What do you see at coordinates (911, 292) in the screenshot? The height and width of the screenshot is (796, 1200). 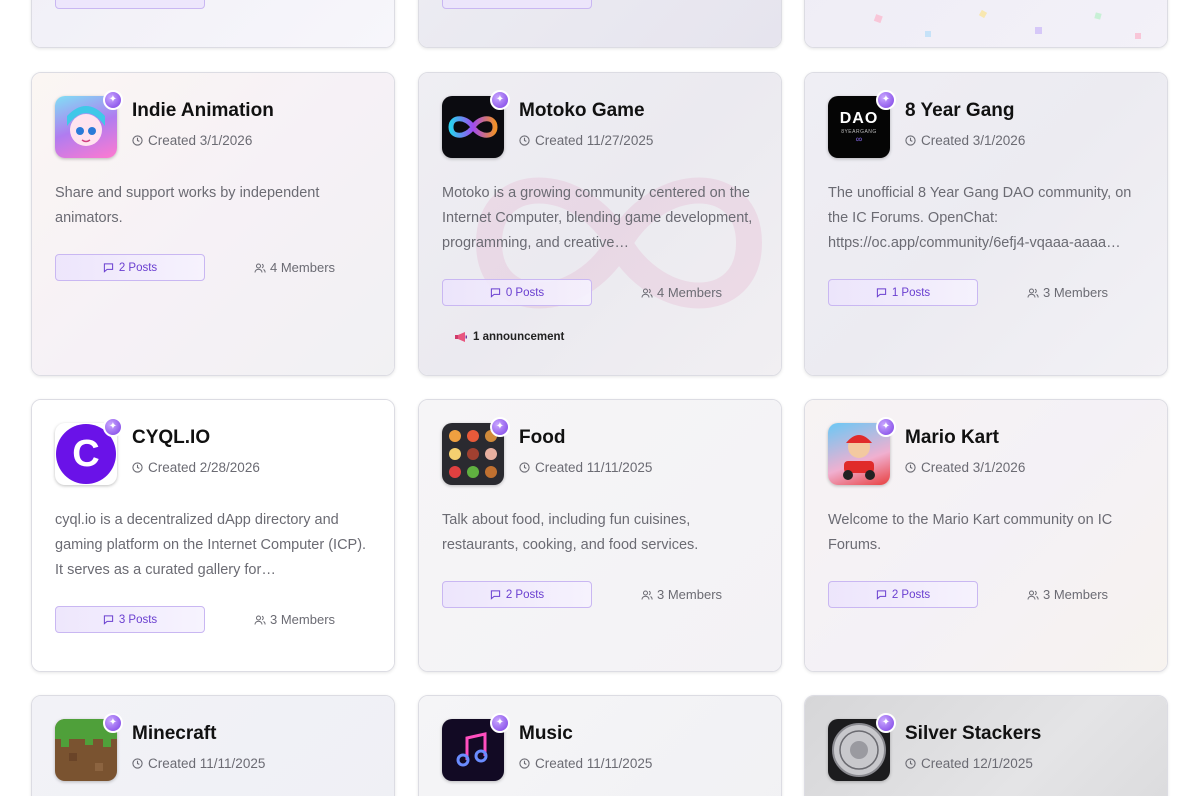 I see `posts-count: 1 Posts` at bounding box center [911, 292].